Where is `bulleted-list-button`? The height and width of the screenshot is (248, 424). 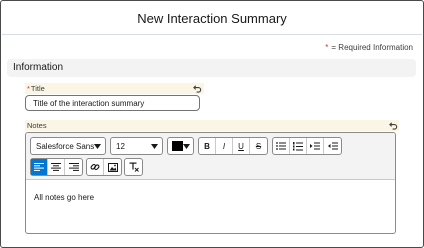
bulleted-list-button is located at coordinates (281, 146).